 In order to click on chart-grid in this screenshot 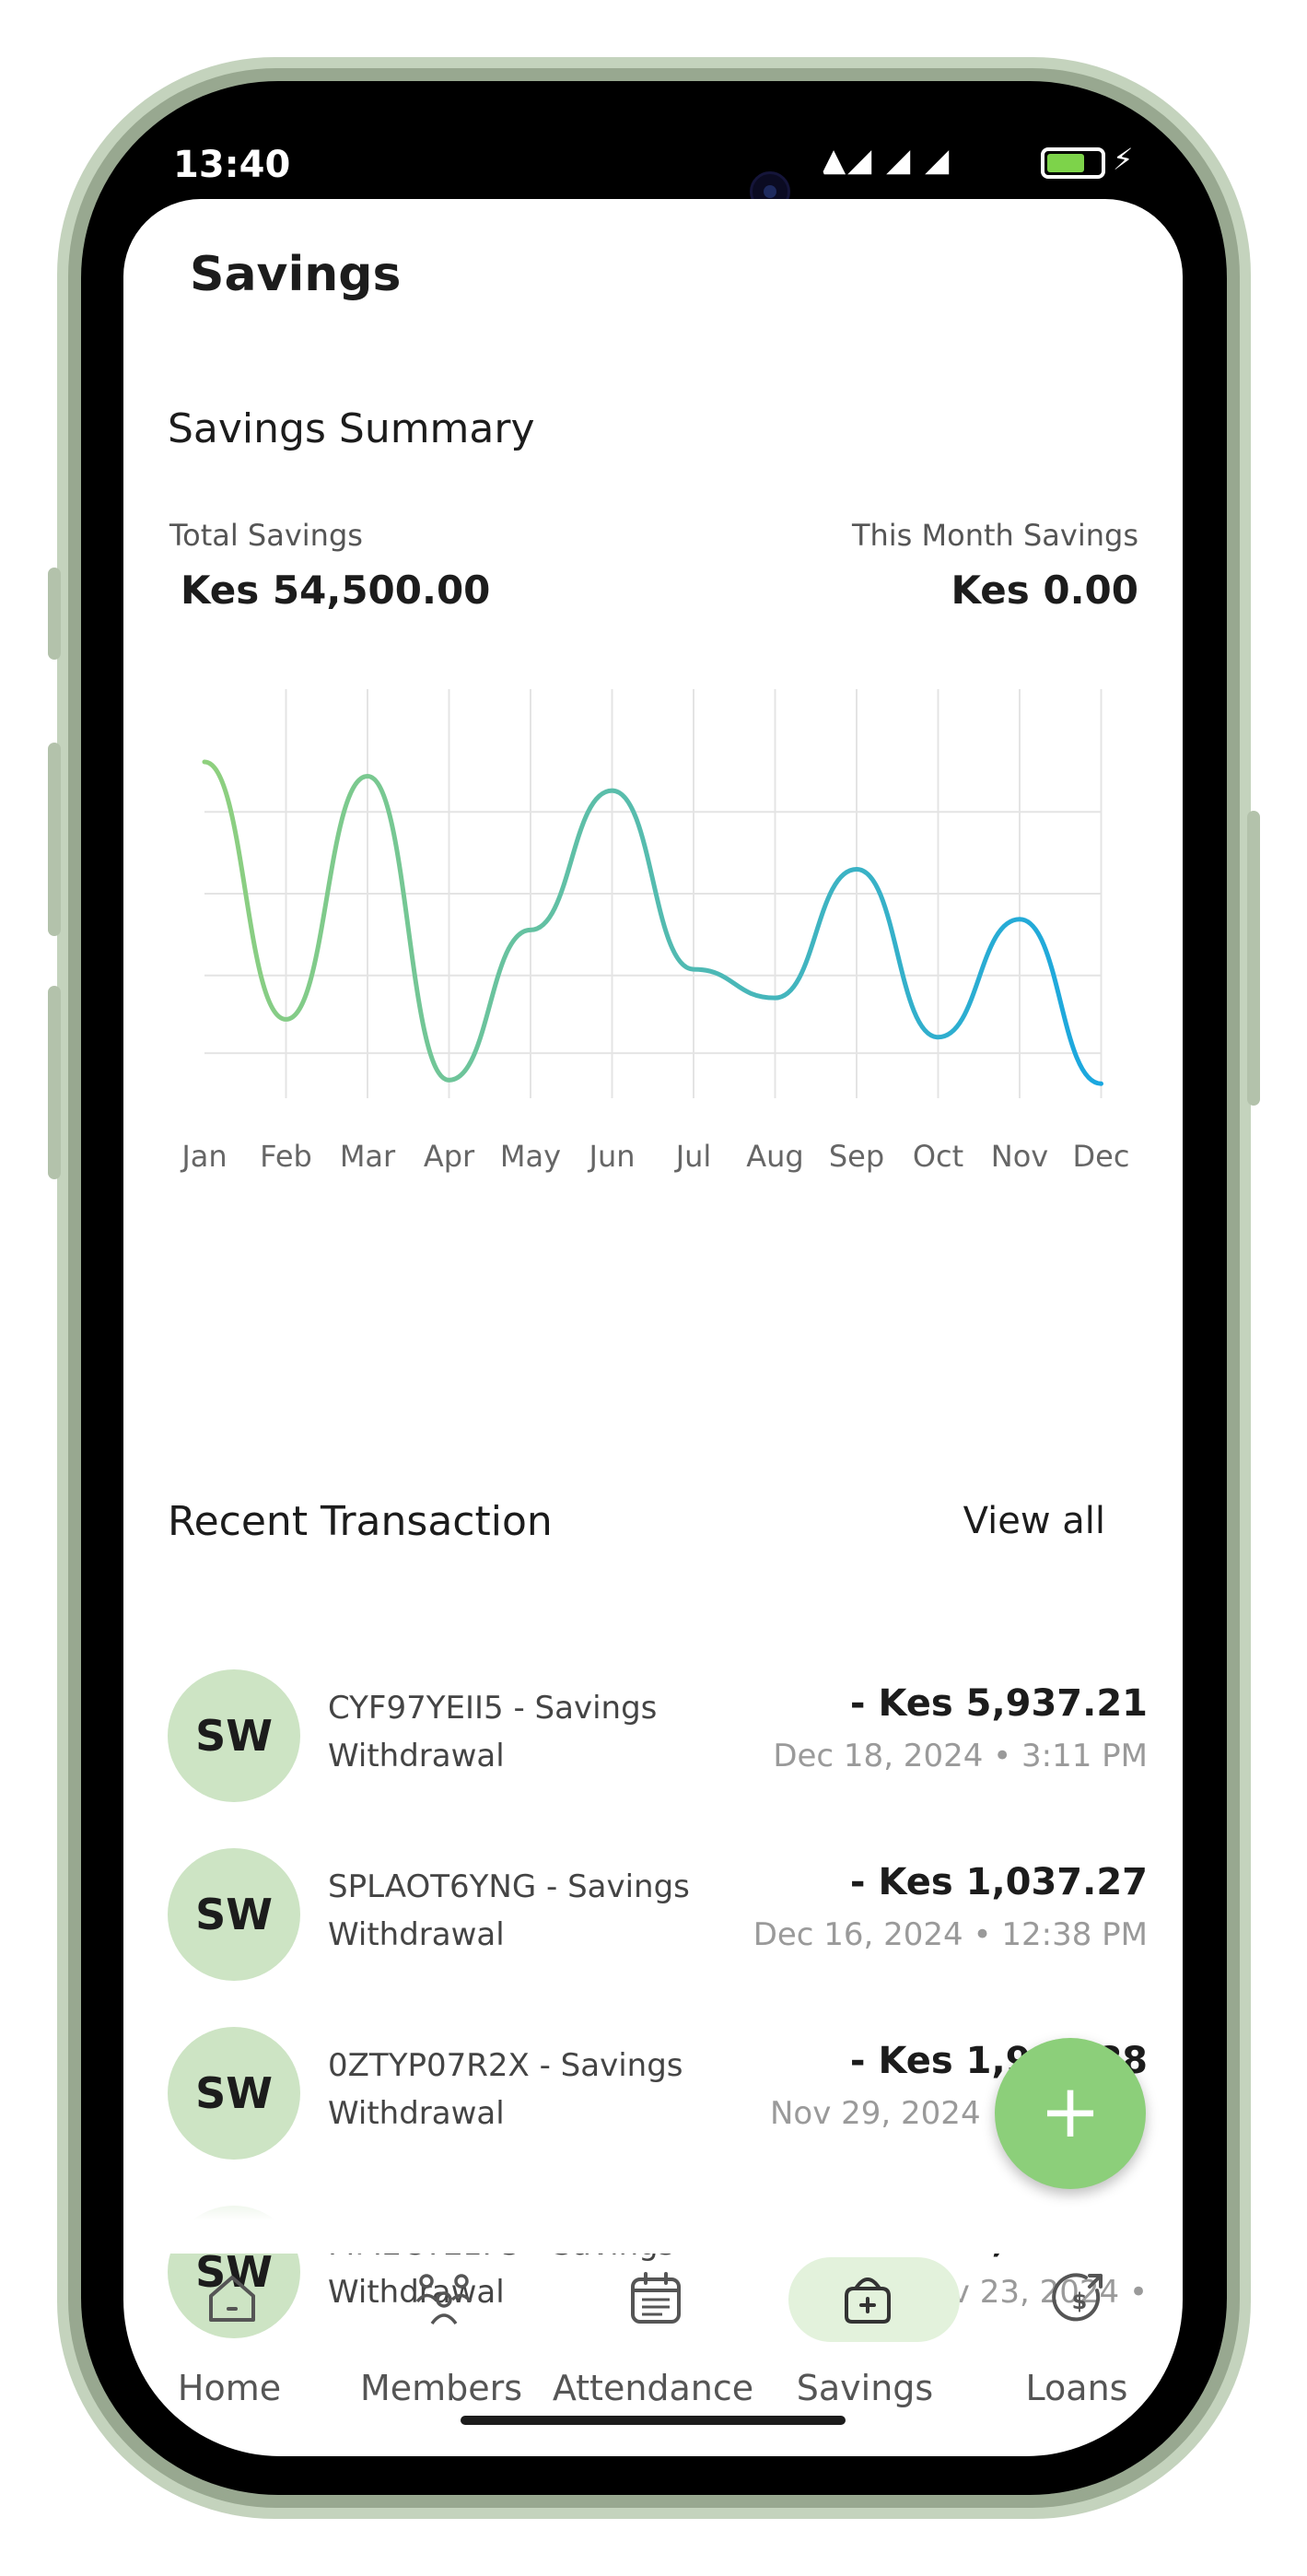, I will do `click(653, 893)`.